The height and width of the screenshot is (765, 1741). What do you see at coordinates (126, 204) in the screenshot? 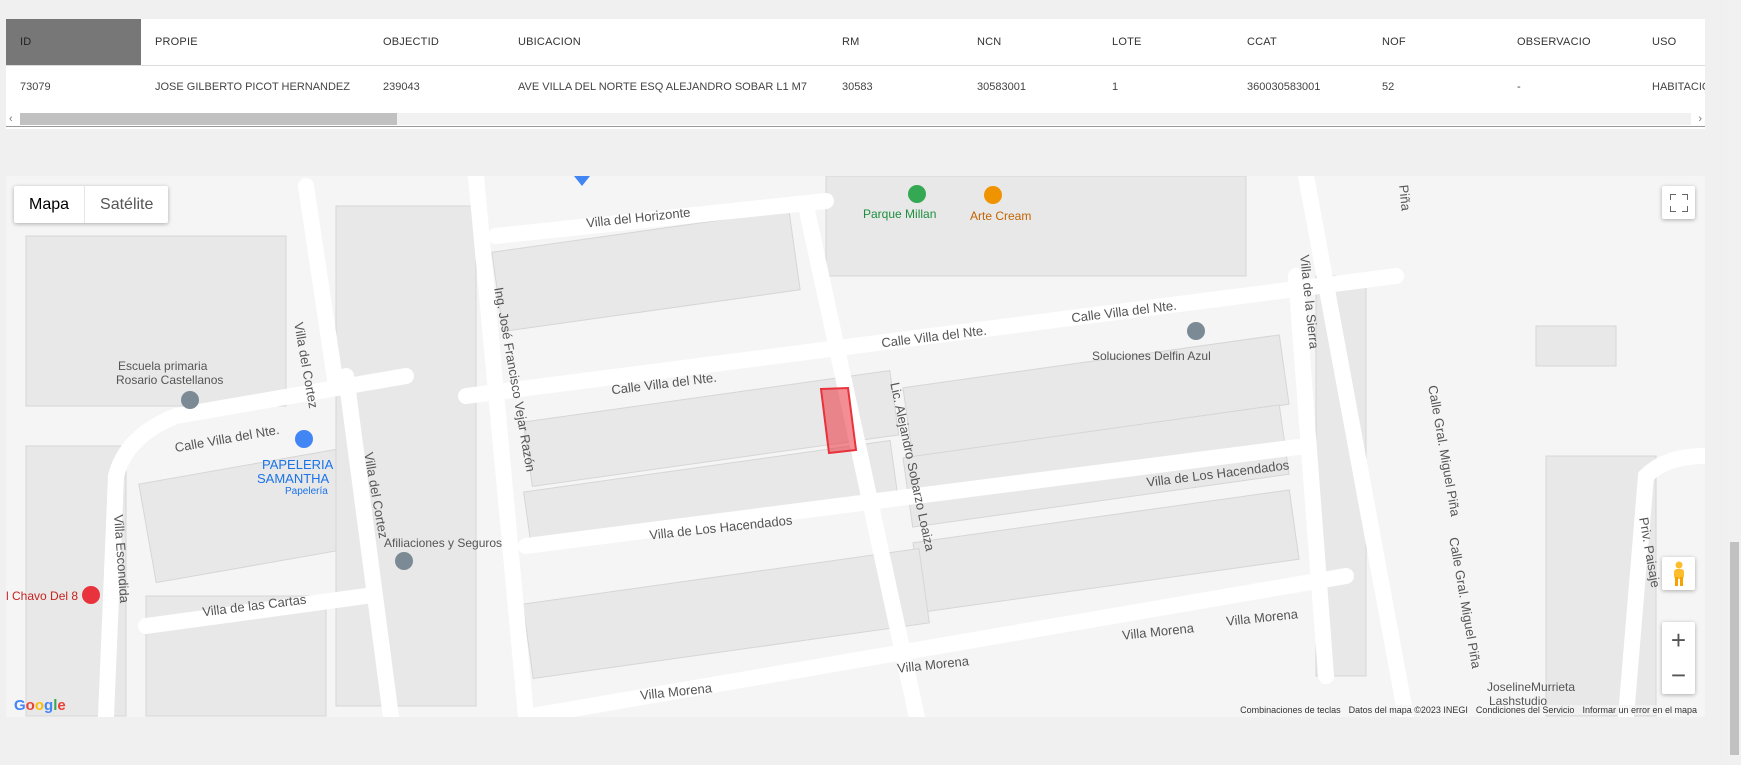
I see `map-type-satellite-button: Satélite` at bounding box center [126, 204].